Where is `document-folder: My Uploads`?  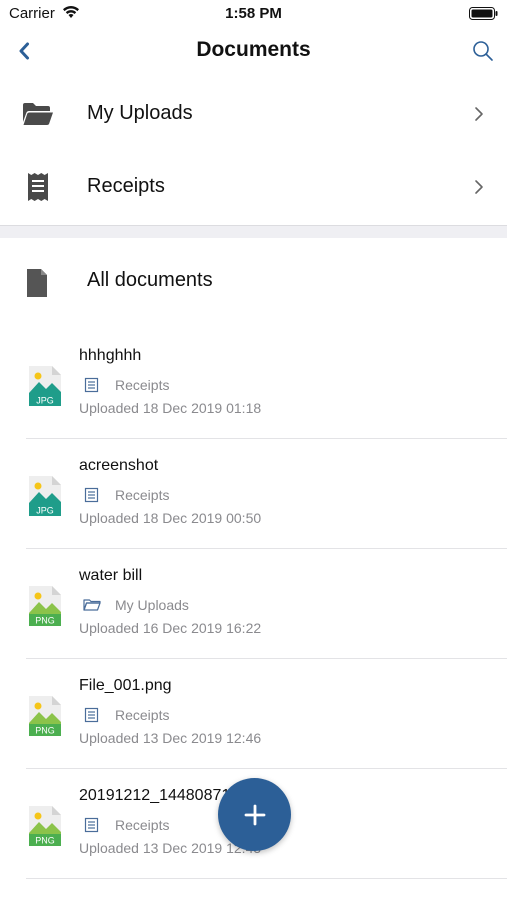
document-folder: My Uploads is located at coordinates (134, 605).